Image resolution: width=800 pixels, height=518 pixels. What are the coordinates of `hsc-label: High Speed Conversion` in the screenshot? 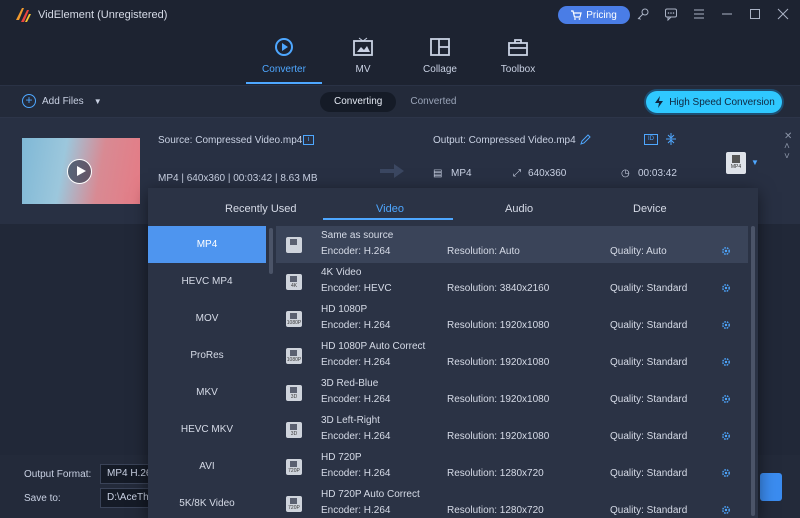 It's located at (722, 102).